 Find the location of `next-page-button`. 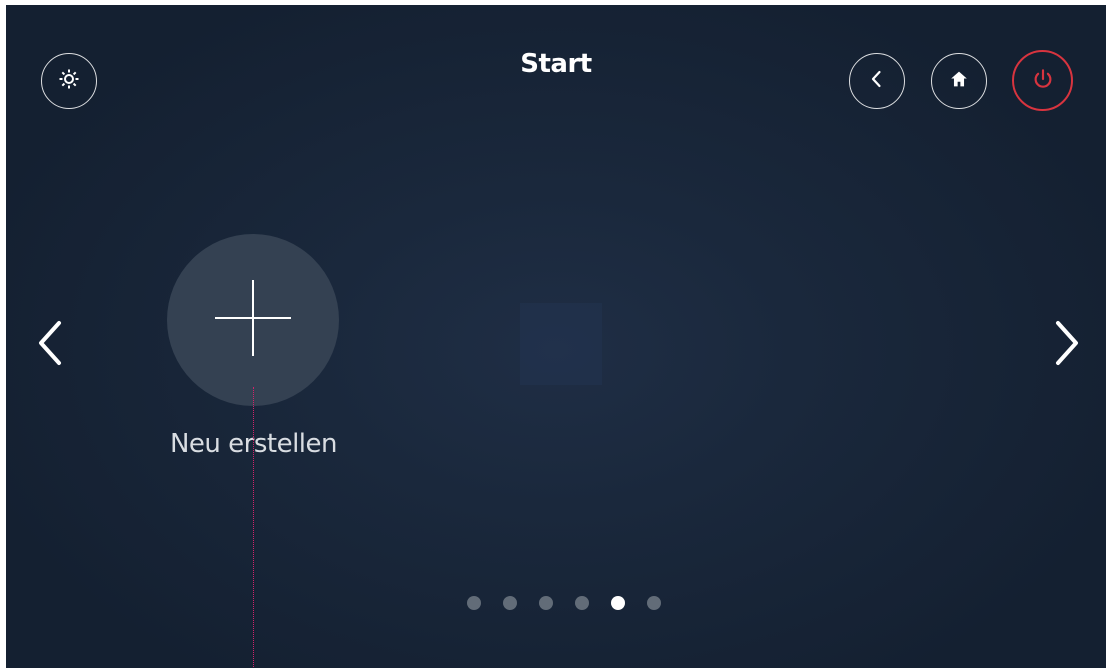

next-page-button is located at coordinates (1066, 343).